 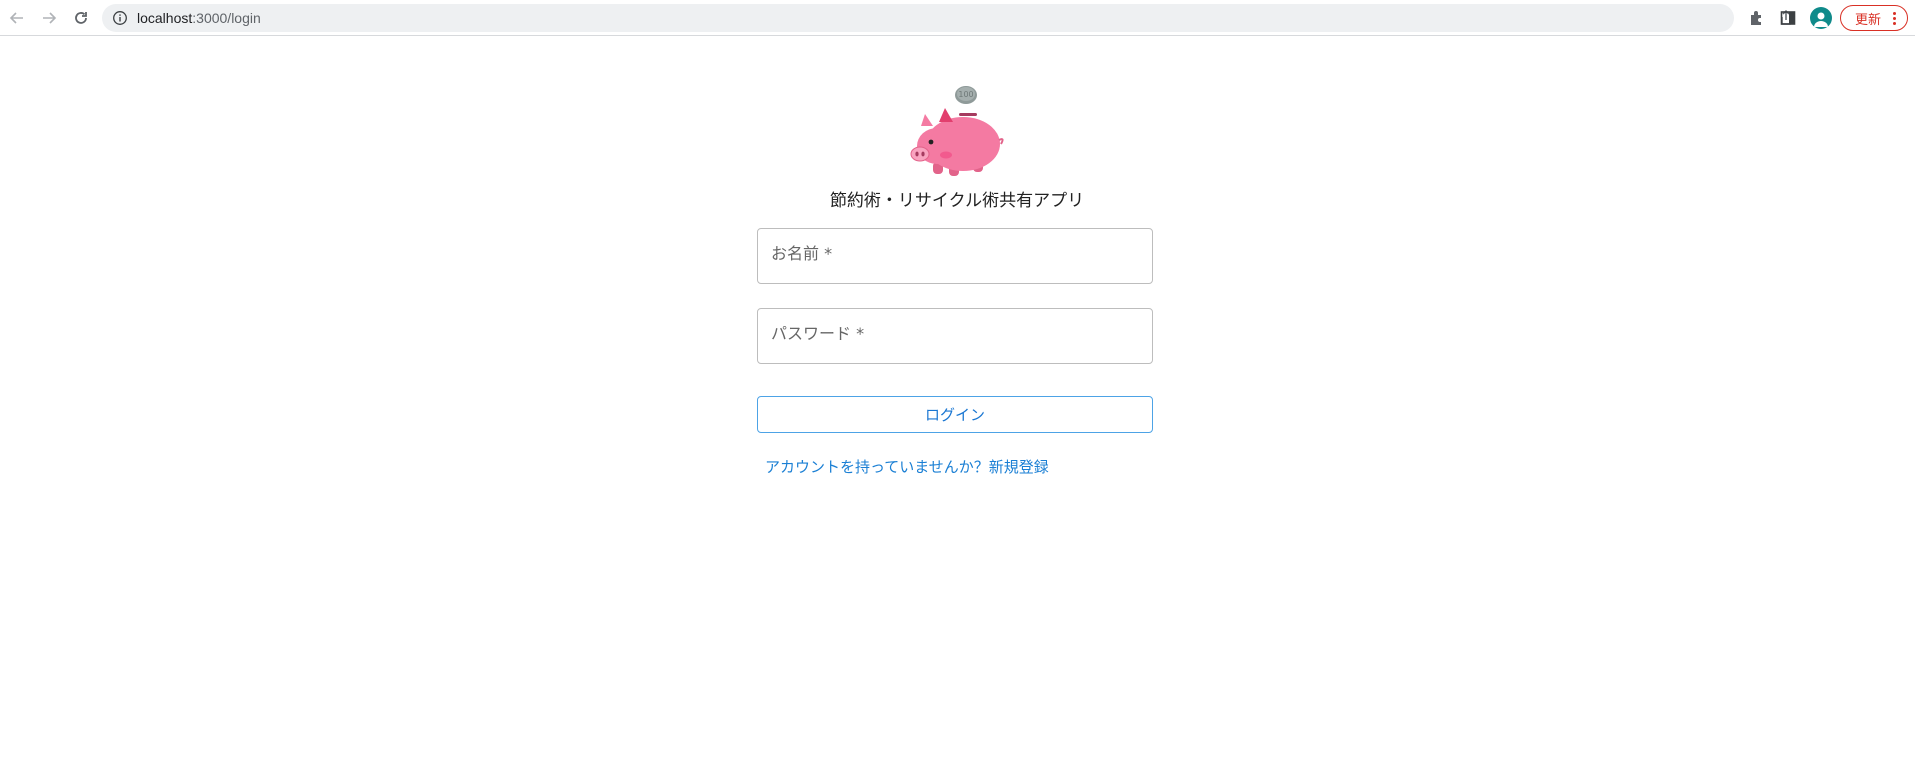 What do you see at coordinates (1757, 18) in the screenshot?
I see `extensions-icon` at bounding box center [1757, 18].